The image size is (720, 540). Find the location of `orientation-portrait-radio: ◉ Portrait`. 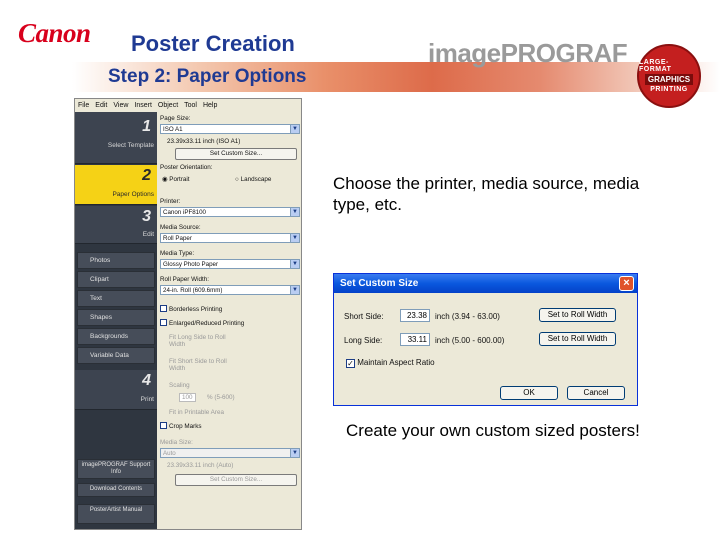

orientation-portrait-radio: ◉ Portrait is located at coordinates (176, 179).